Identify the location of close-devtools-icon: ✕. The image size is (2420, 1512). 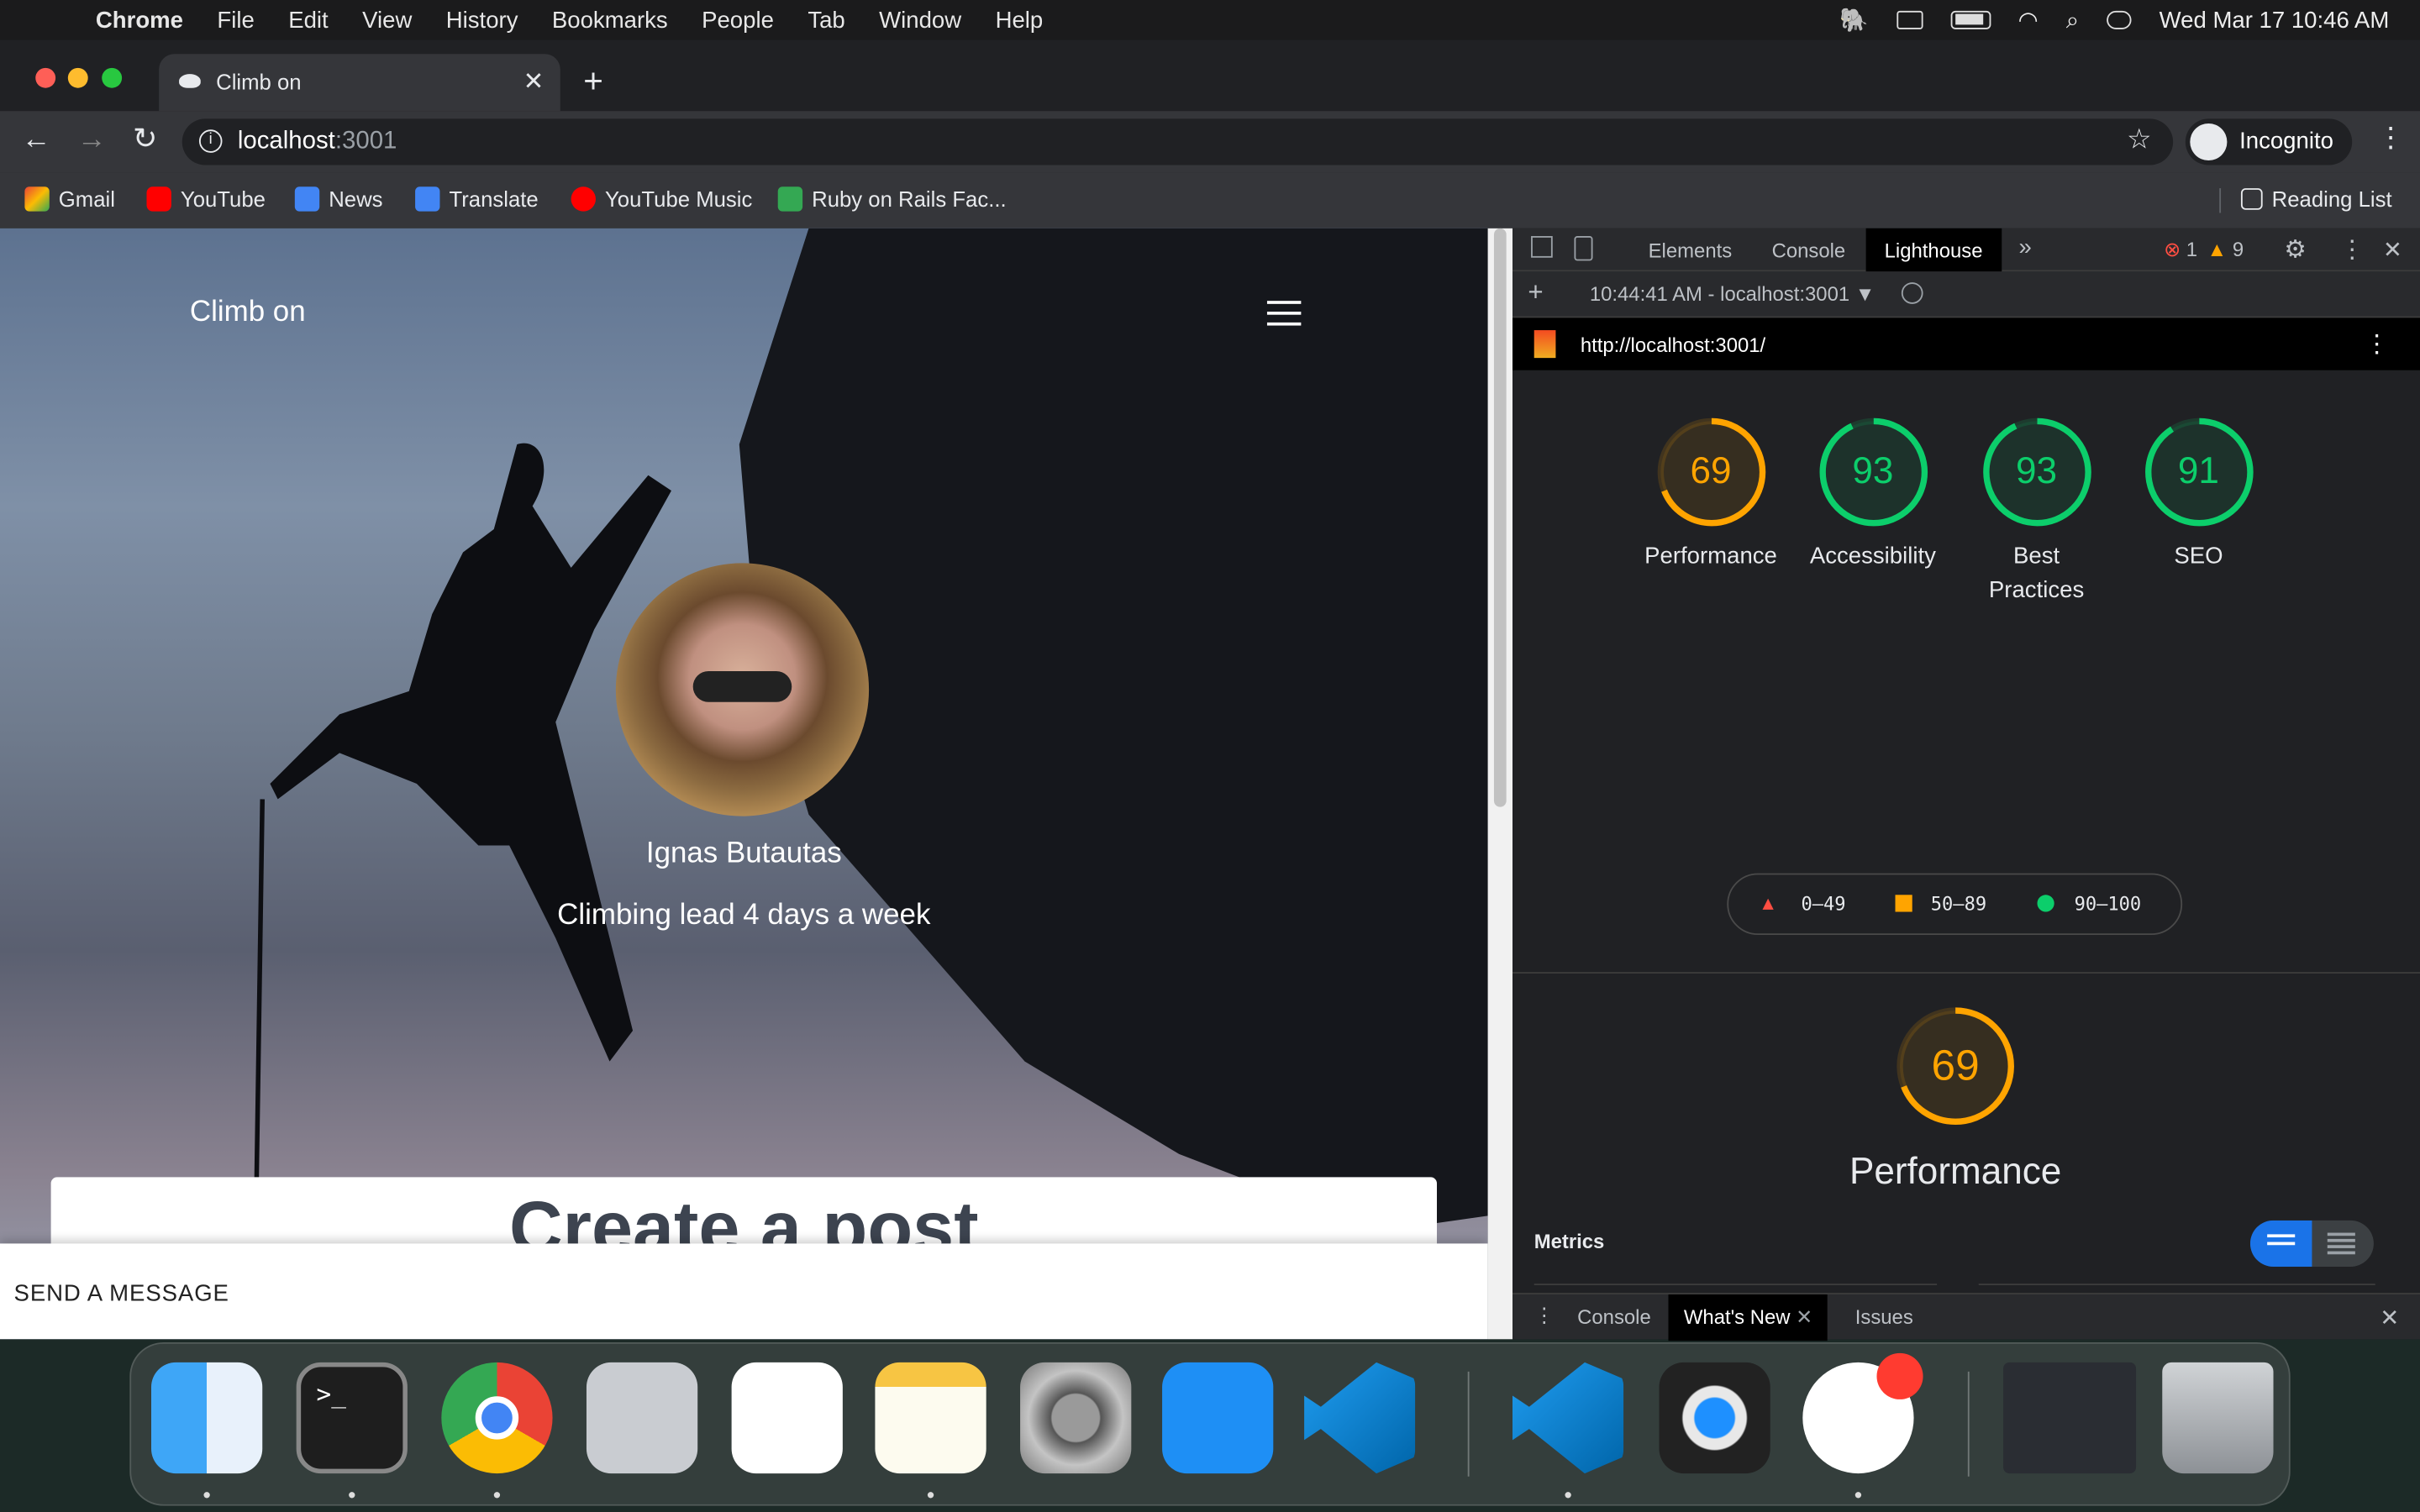
(2392, 250).